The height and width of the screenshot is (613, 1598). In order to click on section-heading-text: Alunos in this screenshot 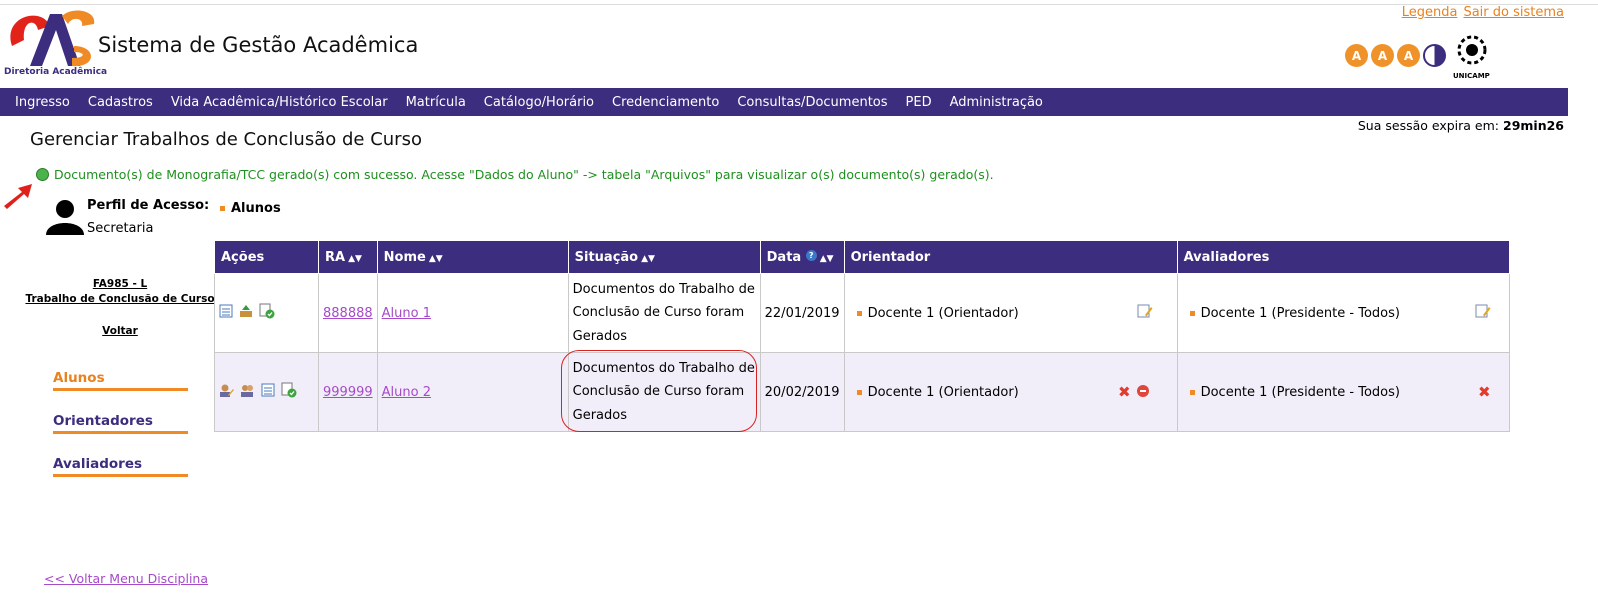, I will do `click(256, 208)`.